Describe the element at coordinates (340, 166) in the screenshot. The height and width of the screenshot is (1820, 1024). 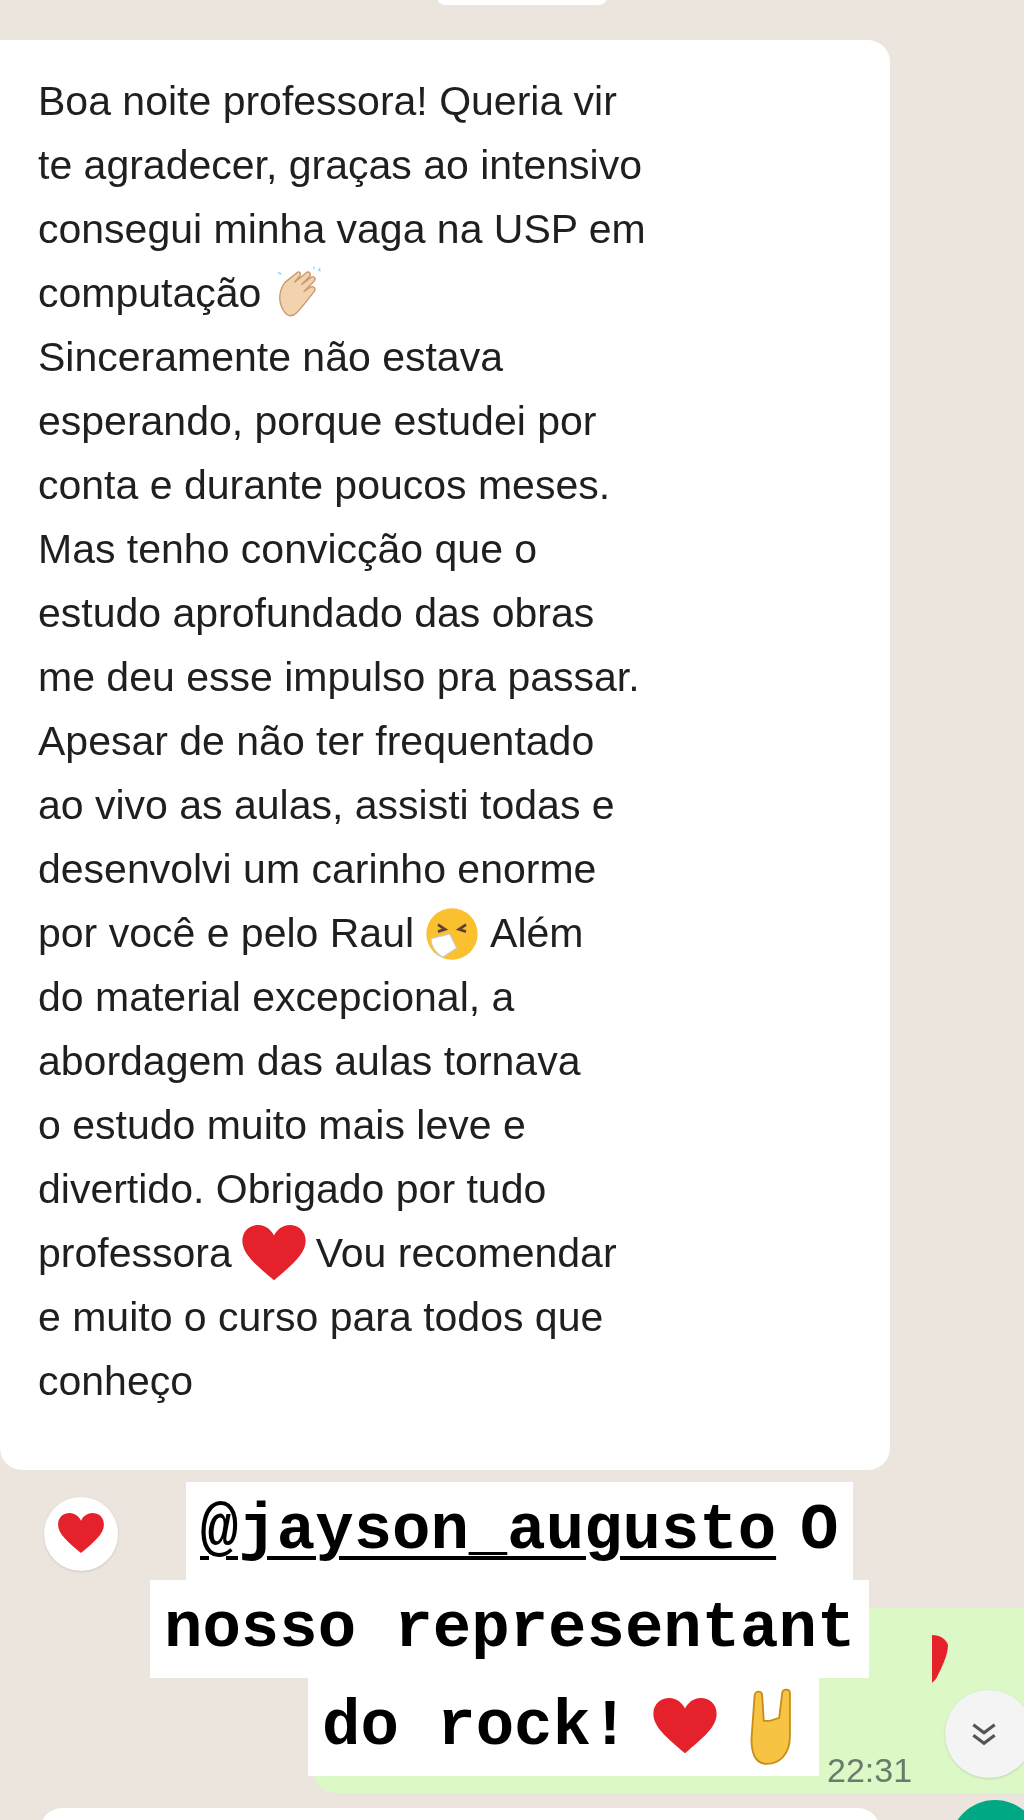
I see `message-text: te agradecer, graças ao intensivo` at that location.